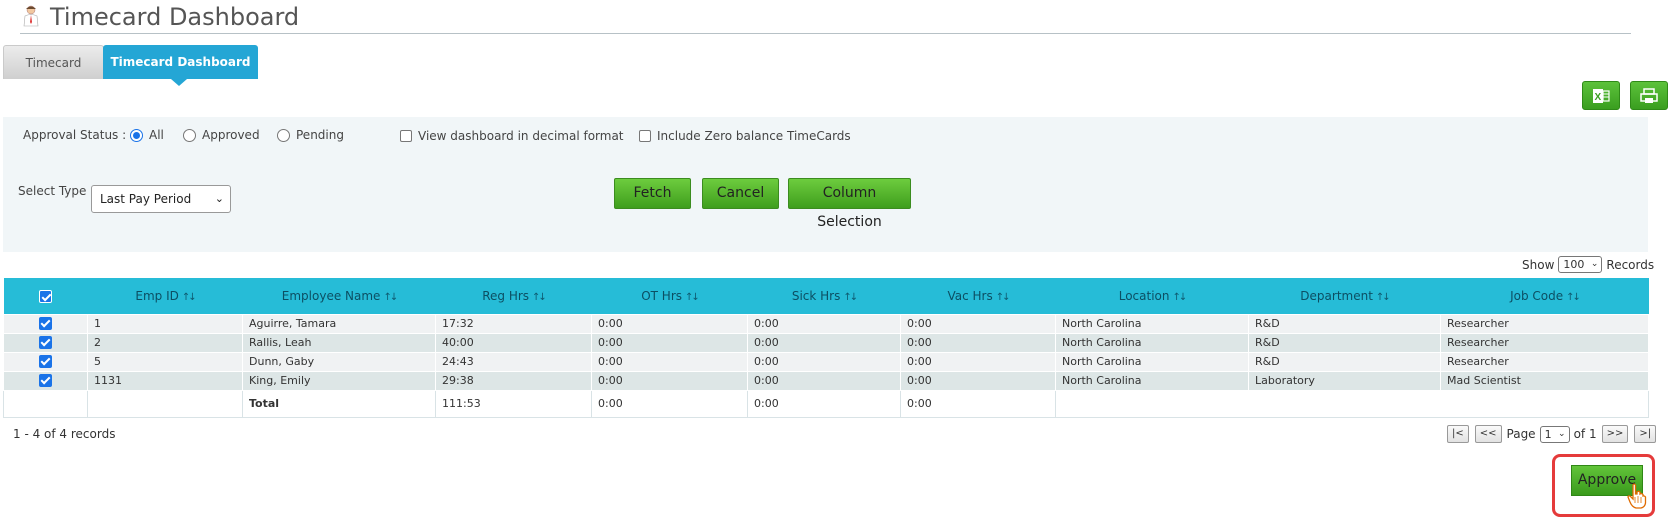  Describe the element at coordinates (53, 62) in the screenshot. I see `tab-timecard: Timecard` at that location.